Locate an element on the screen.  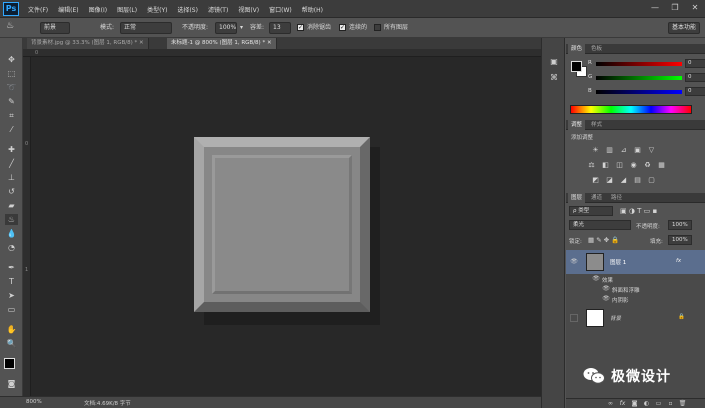
filter-icons: ▣ ◑ T ▭ ▪ is located at coordinates (638, 211).